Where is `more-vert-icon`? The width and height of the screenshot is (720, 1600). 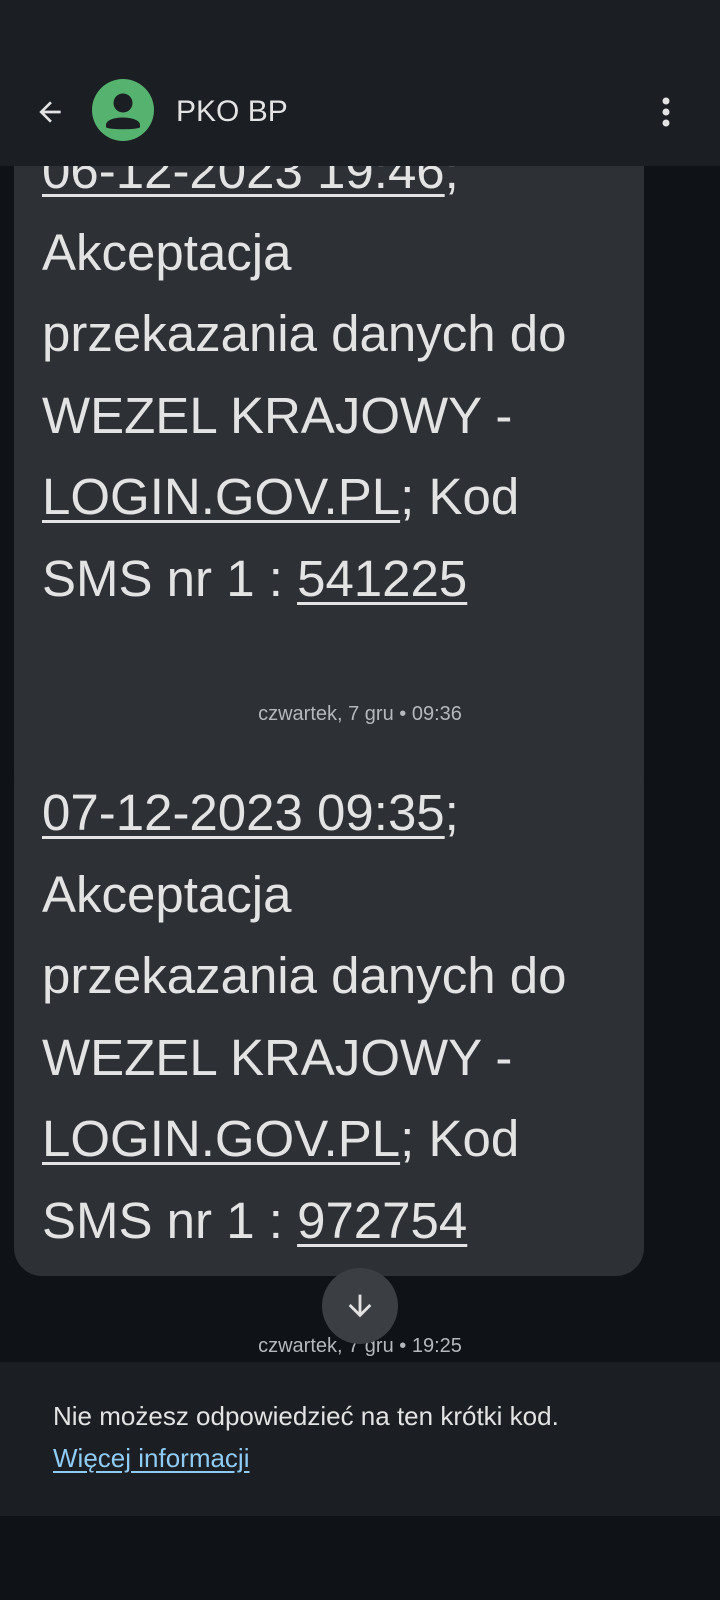 more-vert-icon is located at coordinates (666, 112).